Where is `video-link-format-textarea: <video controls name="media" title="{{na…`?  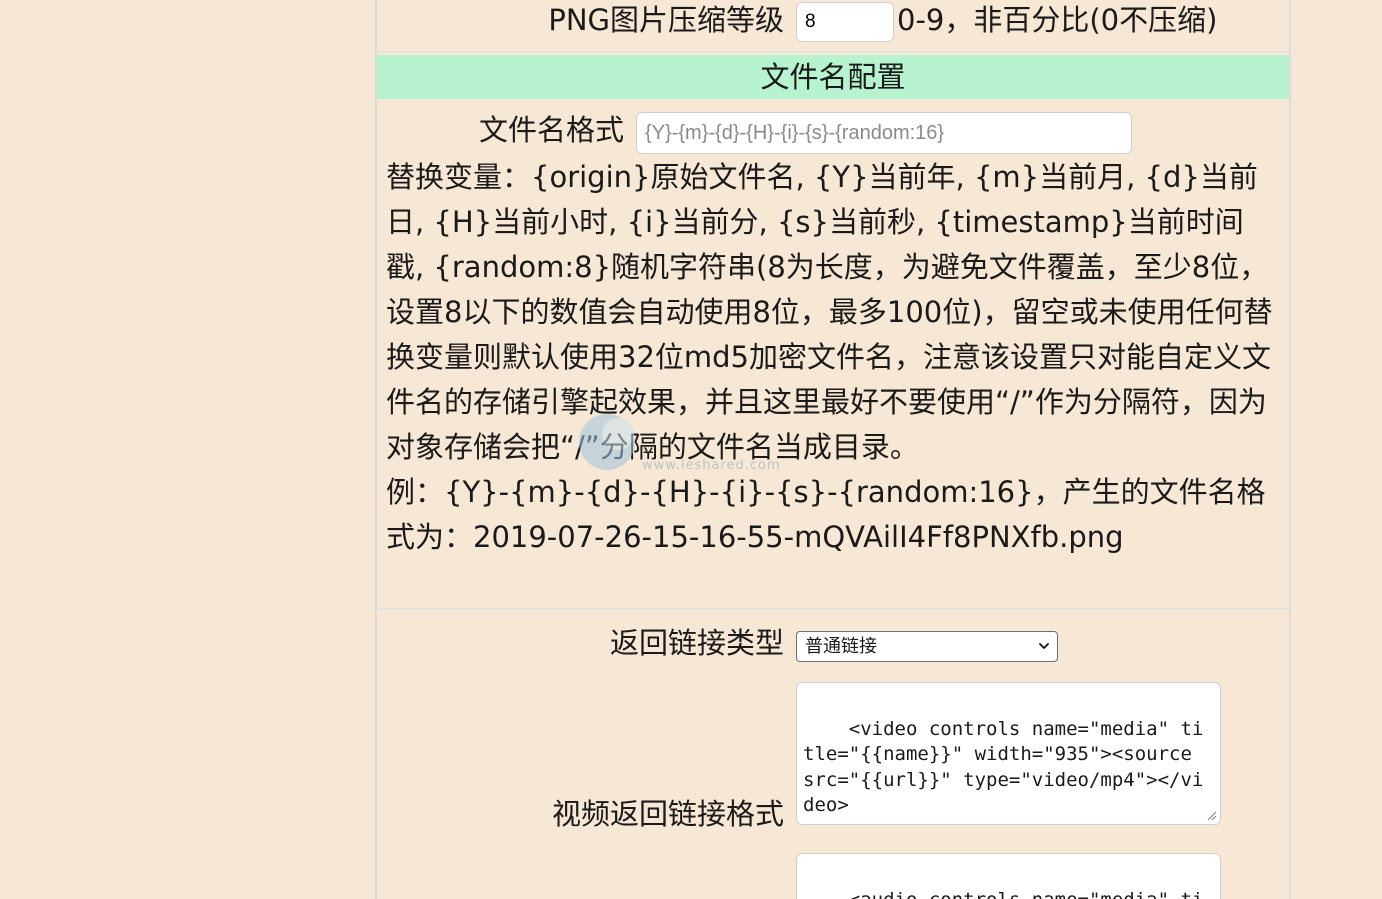 video-link-format-textarea: <video controls name="media" title="{{na… is located at coordinates (1008, 753).